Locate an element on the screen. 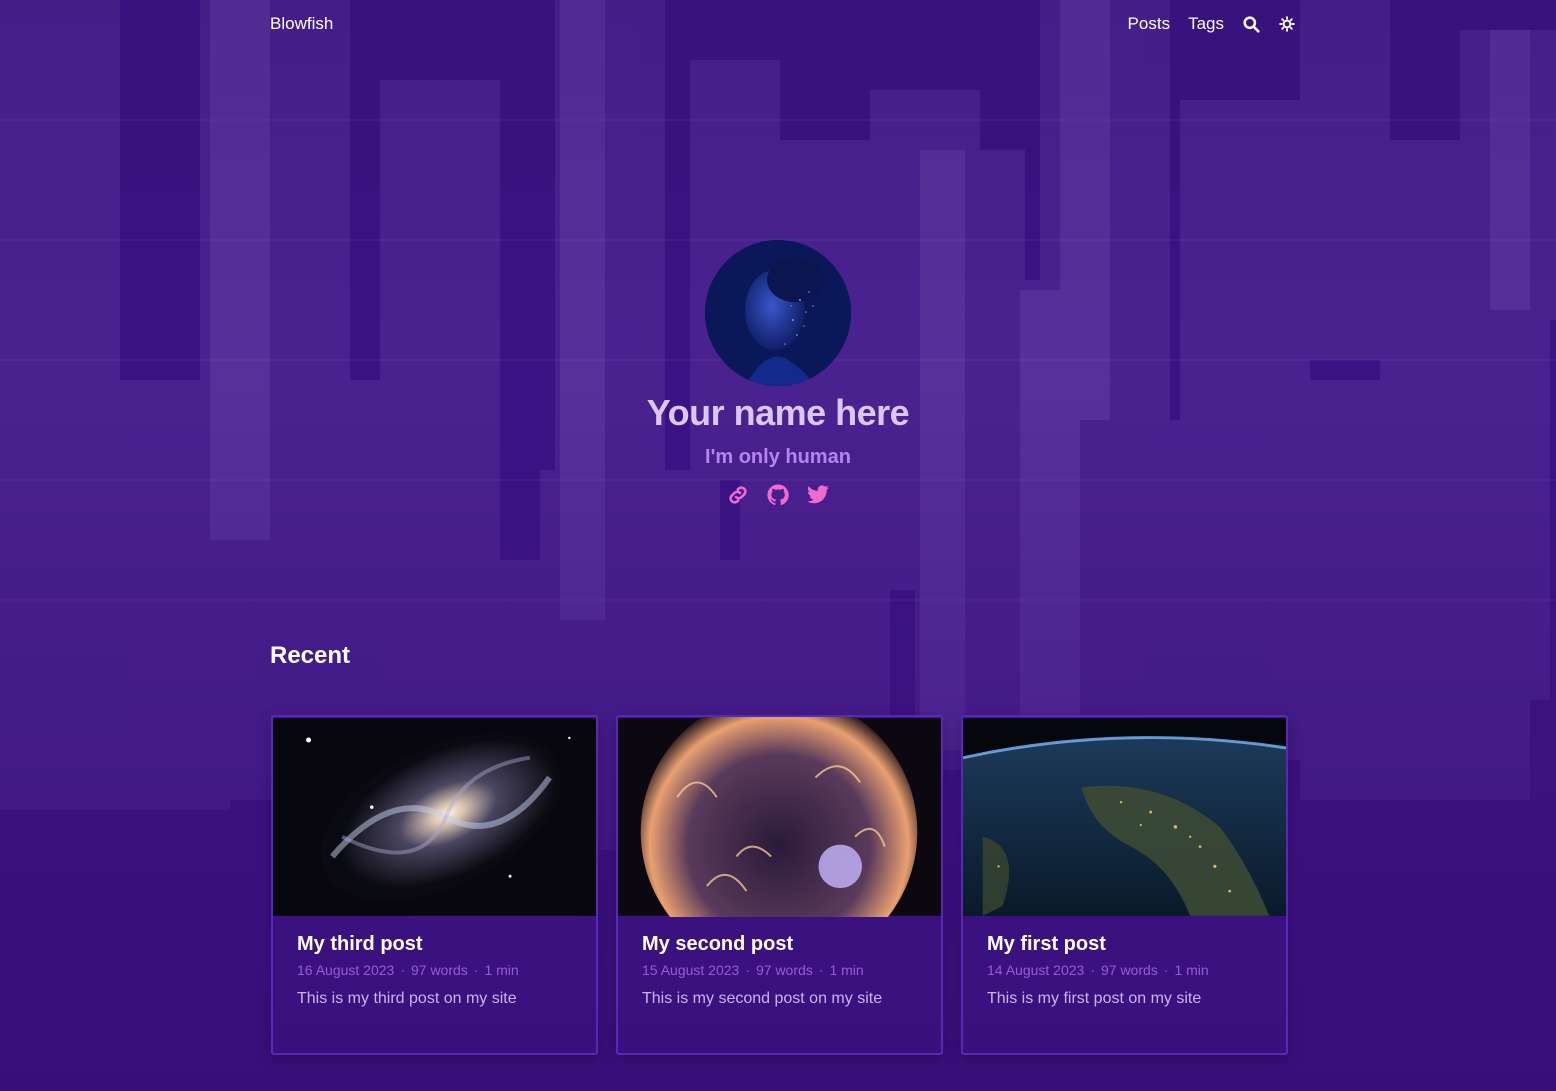 Image resolution: width=1556 pixels, height=1091 pixels. recent-heading: Recent is located at coordinates (310, 655).